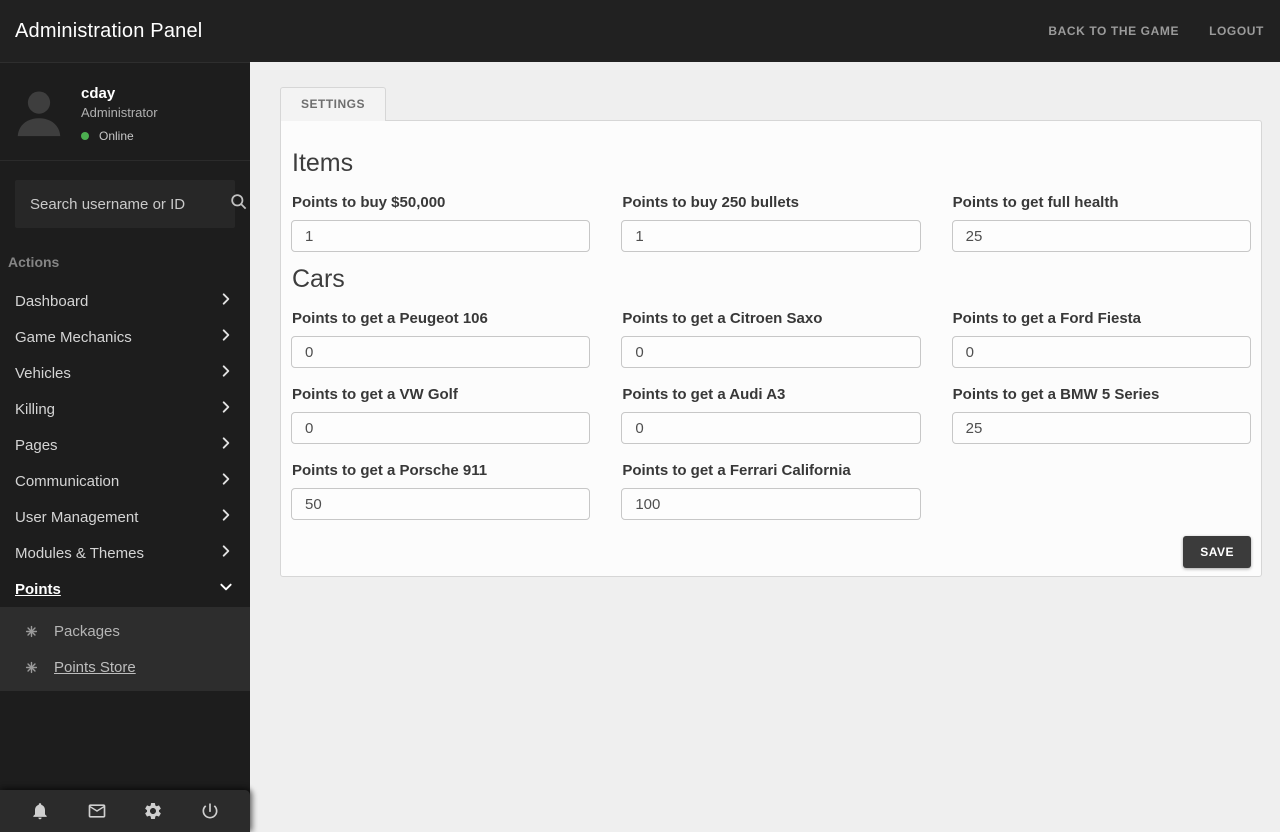 The width and height of the screenshot is (1280, 832). What do you see at coordinates (210, 811) in the screenshot?
I see `power-icon` at bounding box center [210, 811].